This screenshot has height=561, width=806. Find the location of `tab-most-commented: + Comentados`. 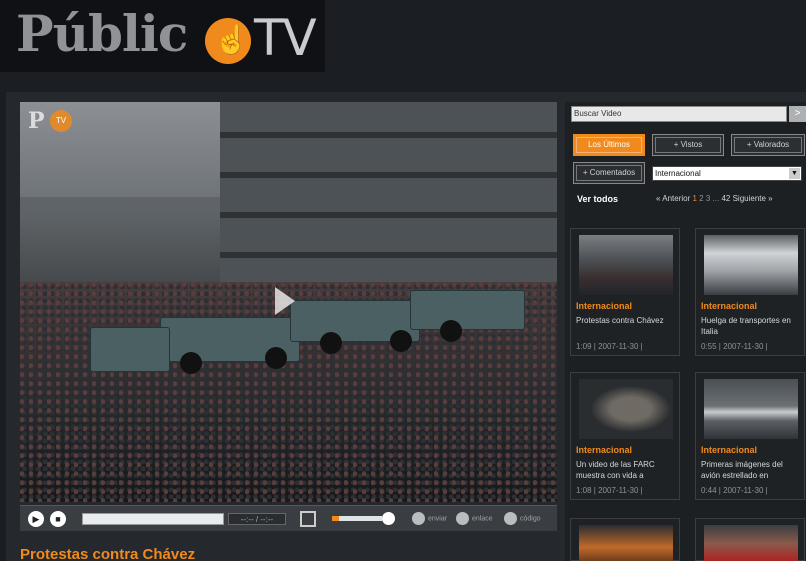

tab-most-commented: + Comentados is located at coordinates (609, 173).